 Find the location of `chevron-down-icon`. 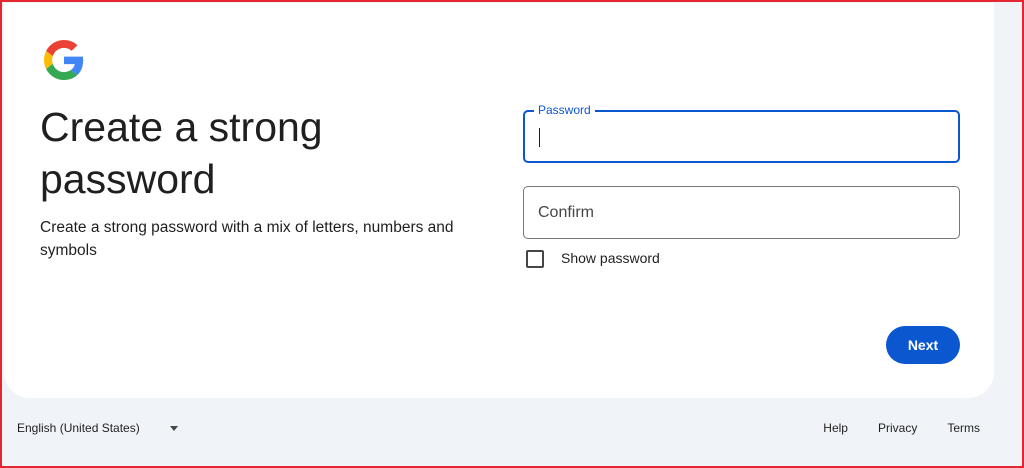

chevron-down-icon is located at coordinates (173, 428).